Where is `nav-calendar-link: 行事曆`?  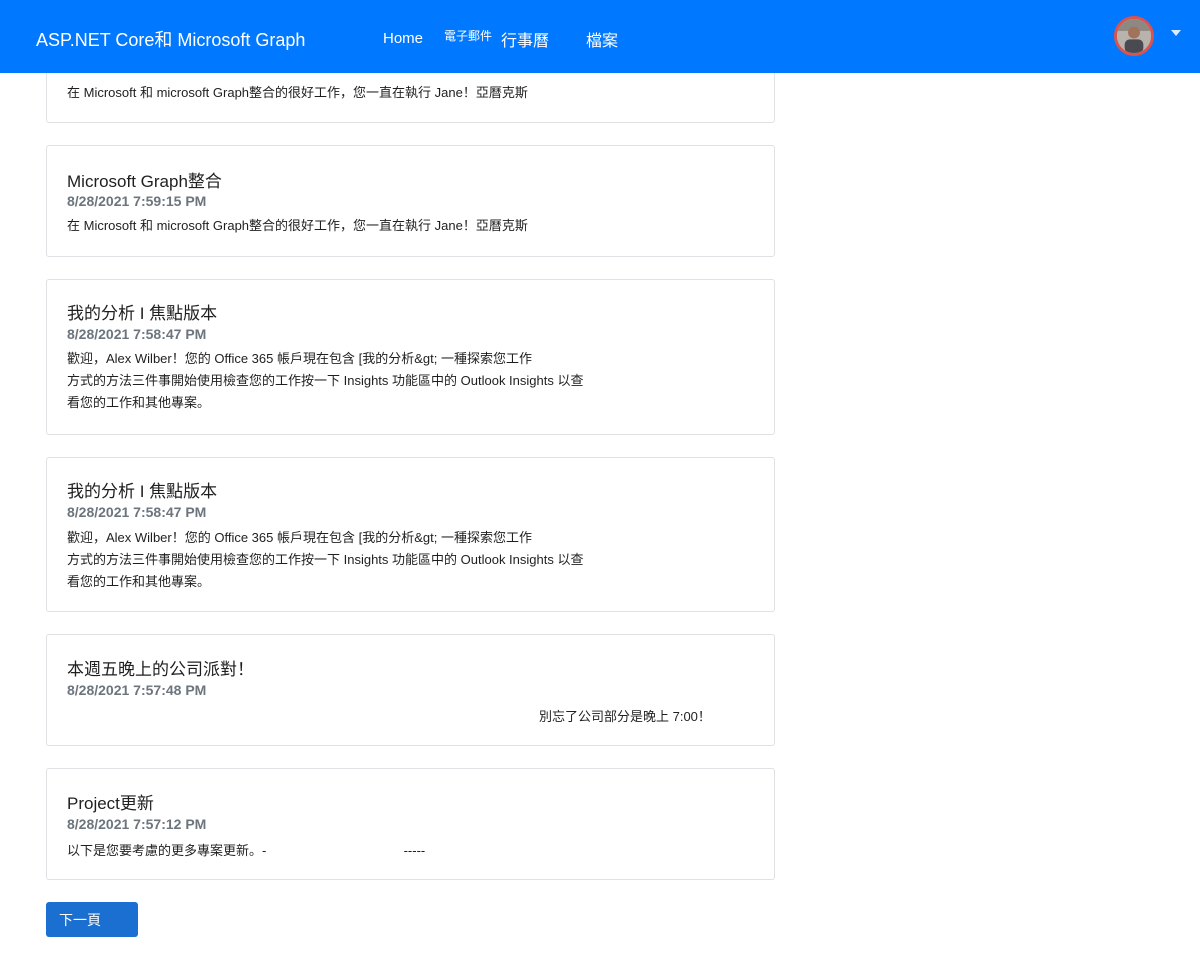 nav-calendar-link: 行事曆 is located at coordinates (525, 39).